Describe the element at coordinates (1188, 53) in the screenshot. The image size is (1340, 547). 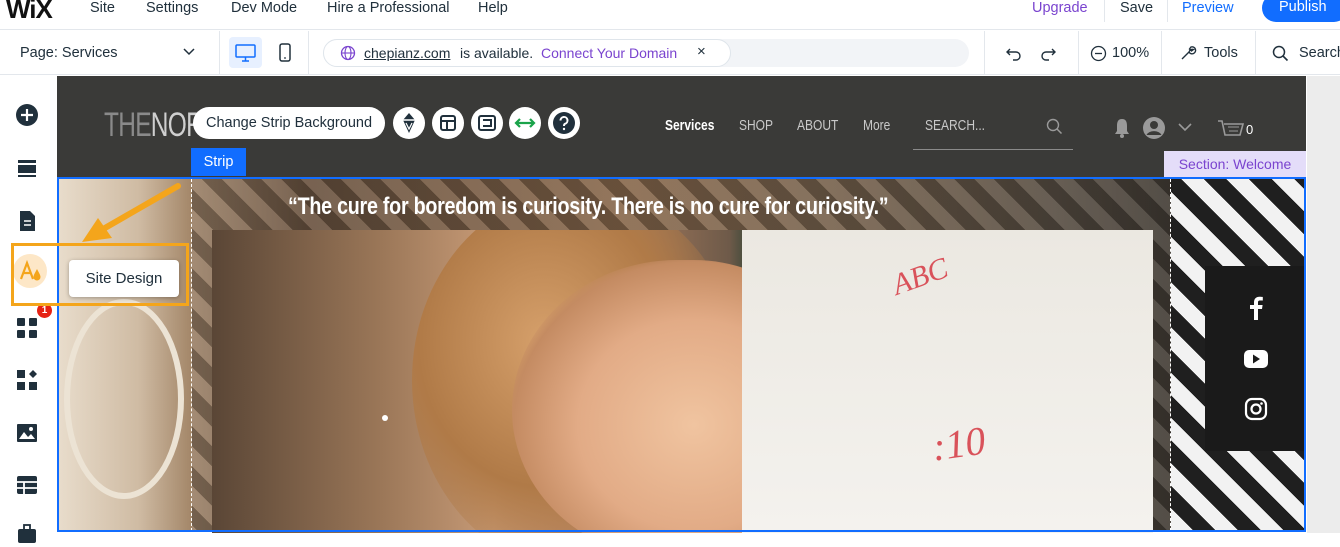
I see `tools-icon` at that location.